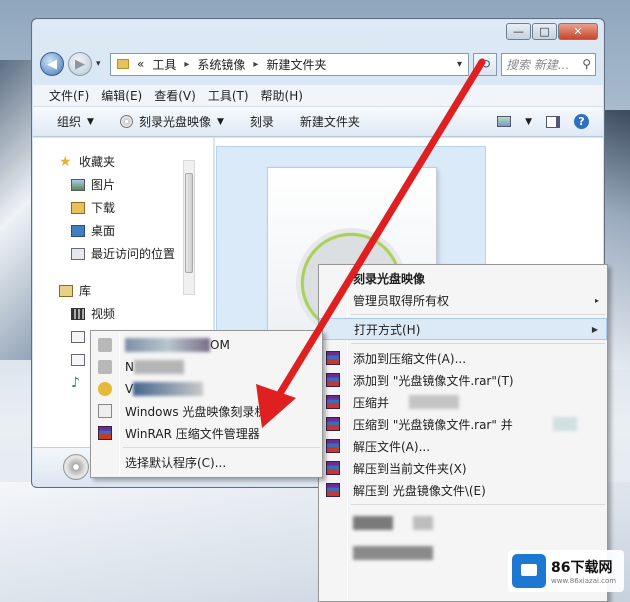  What do you see at coordinates (584, 581) in the screenshot?
I see `watermark-url: www.86xiazai.com` at bounding box center [584, 581].